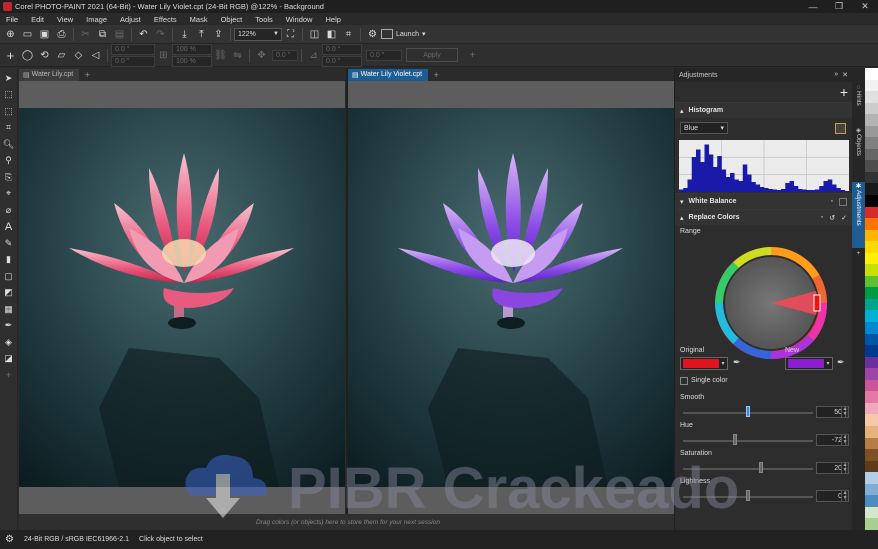  Describe the element at coordinates (9, 539) in the screenshot. I see `status-gear-icon: ⚙` at that location.